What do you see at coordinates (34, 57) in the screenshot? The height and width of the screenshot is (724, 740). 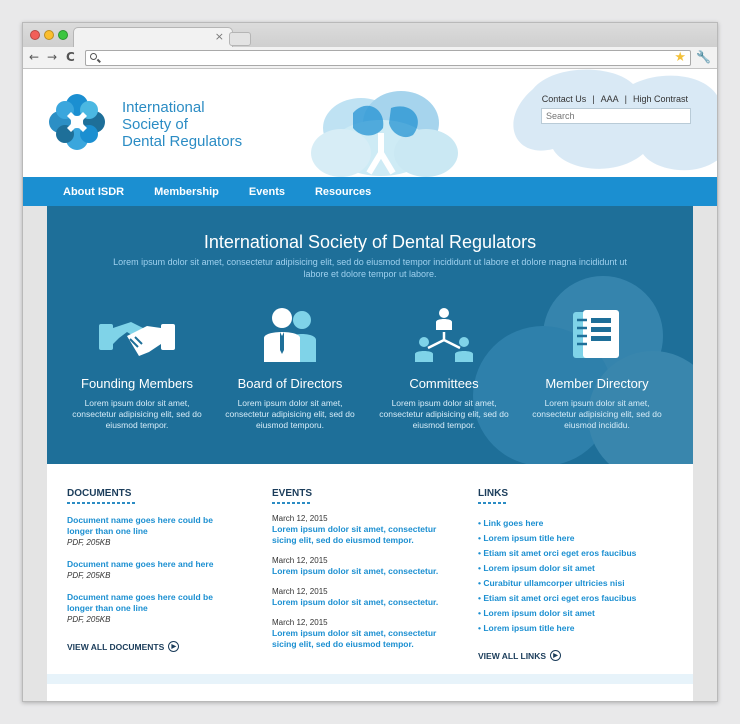 I see `back-button: ←` at bounding box center [34, 57].